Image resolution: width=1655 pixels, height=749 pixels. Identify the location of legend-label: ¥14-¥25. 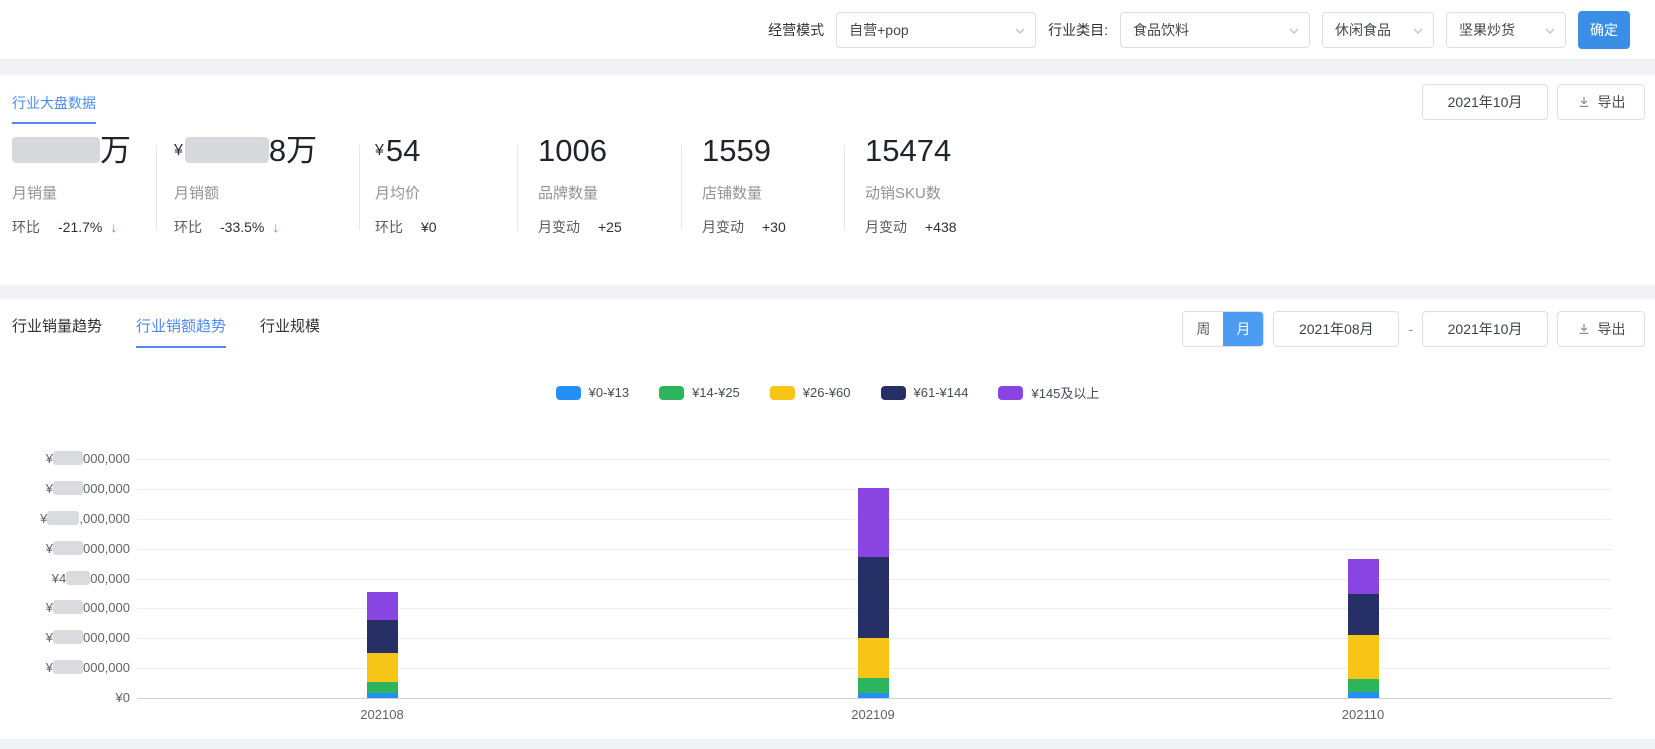
(716, 392).